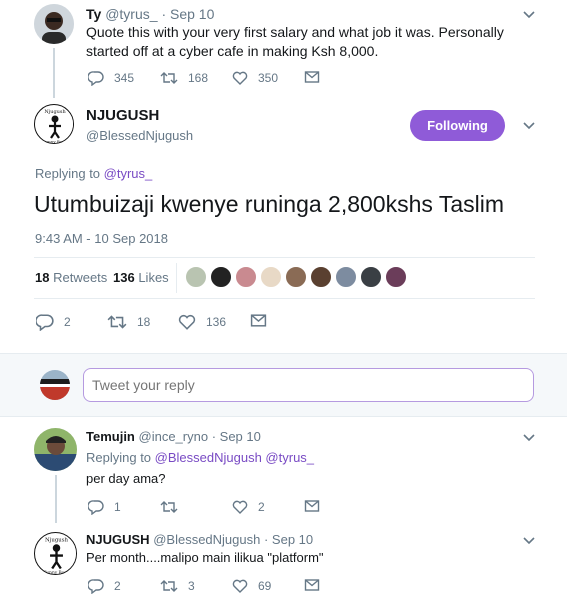  What do you see at coordinates (128, 173) in the screenshot?
I see `replying-to-link: @tyrus_` at bounding box center [128, 173].